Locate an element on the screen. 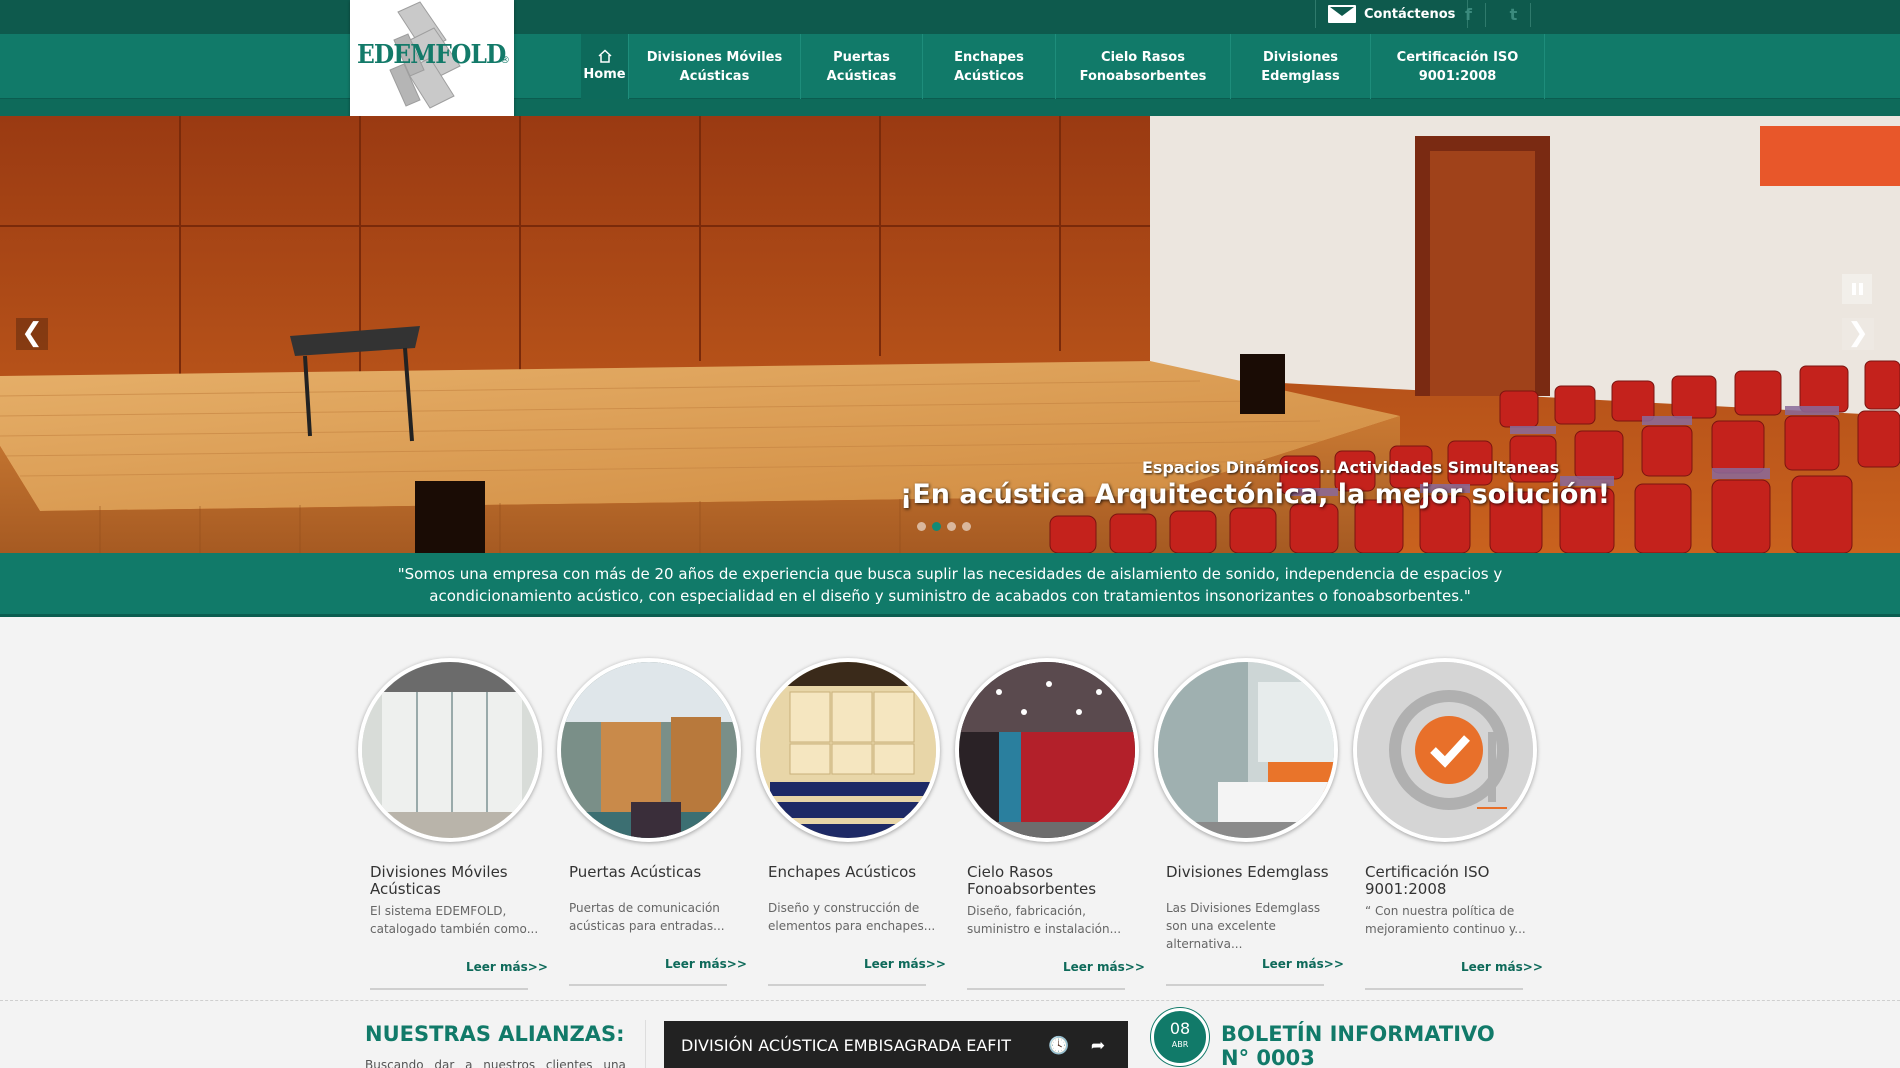 The width and height of the screenshot is (1900, 1068). nav-strip is located at coordinates (950, 107).